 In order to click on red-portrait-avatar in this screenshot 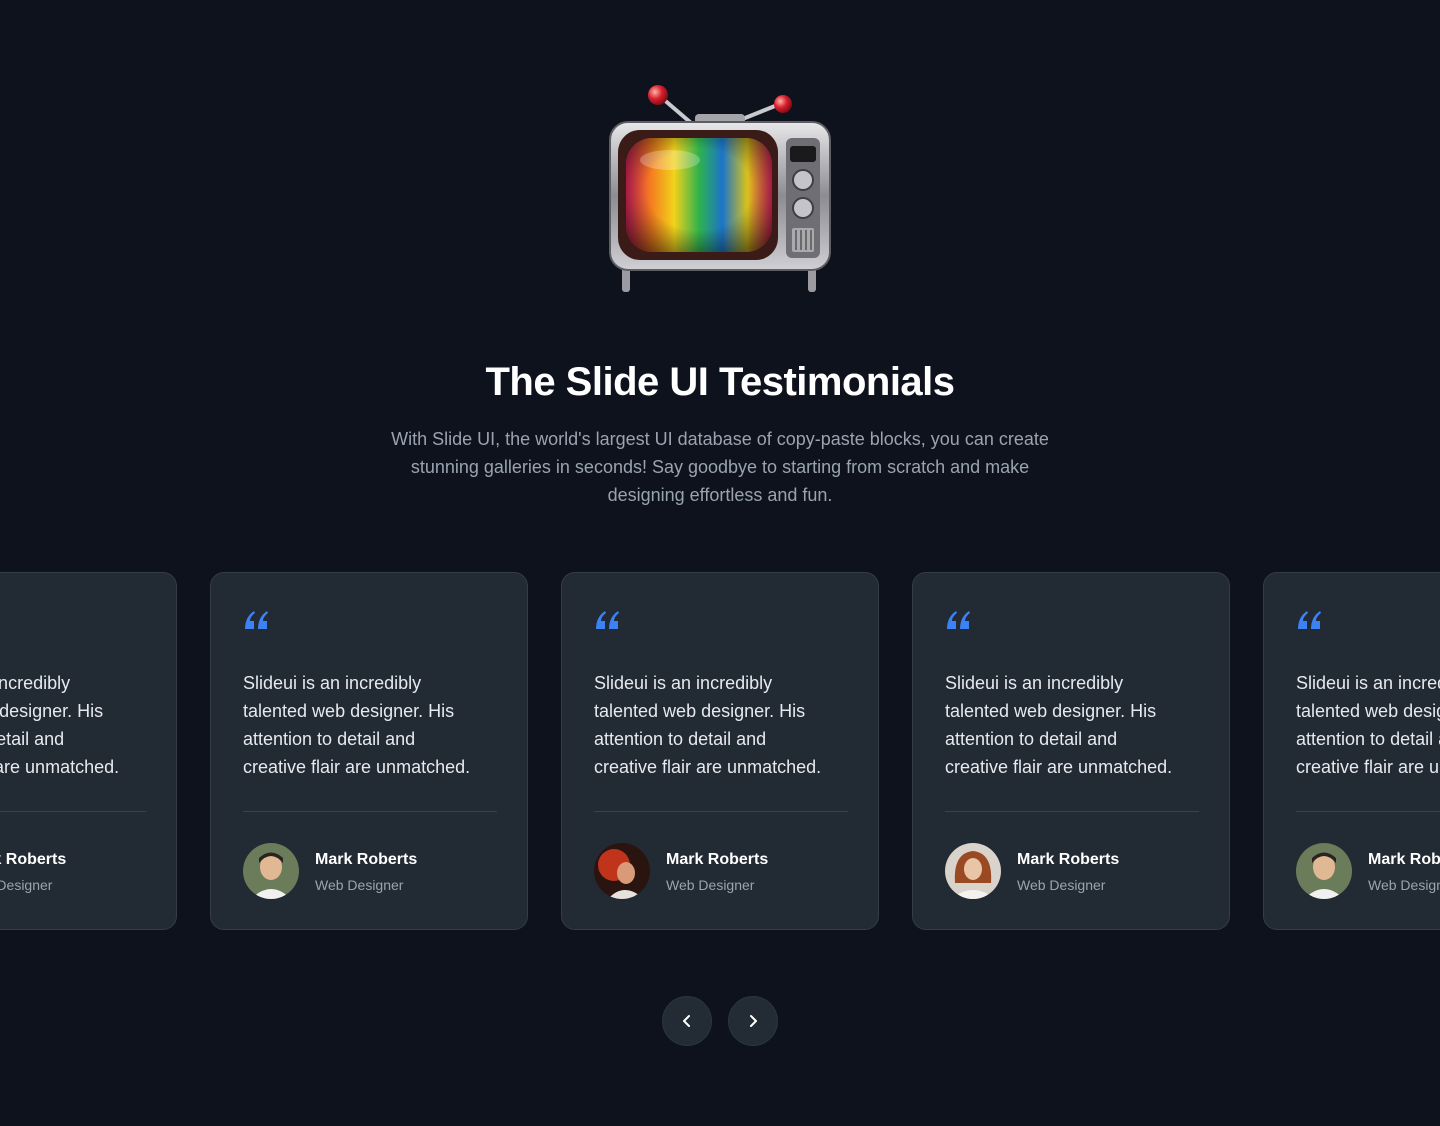, I will do `click(622, 871)`.